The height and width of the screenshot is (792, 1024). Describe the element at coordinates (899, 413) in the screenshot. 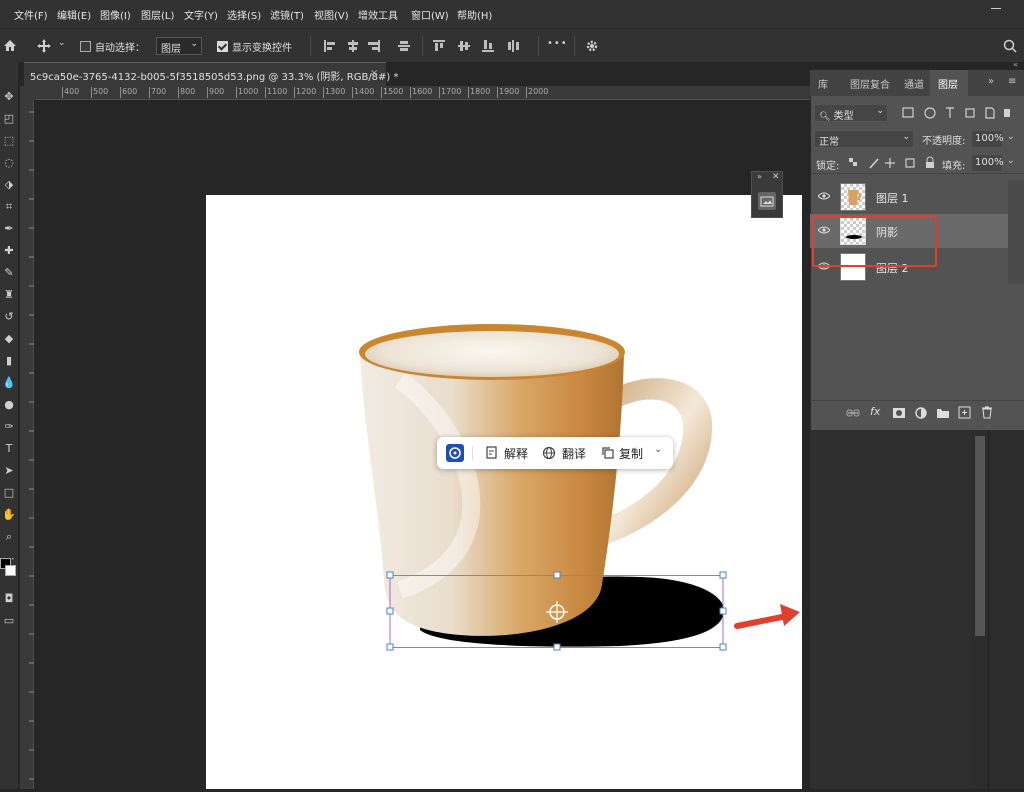

I see `mask-icon` at that location.